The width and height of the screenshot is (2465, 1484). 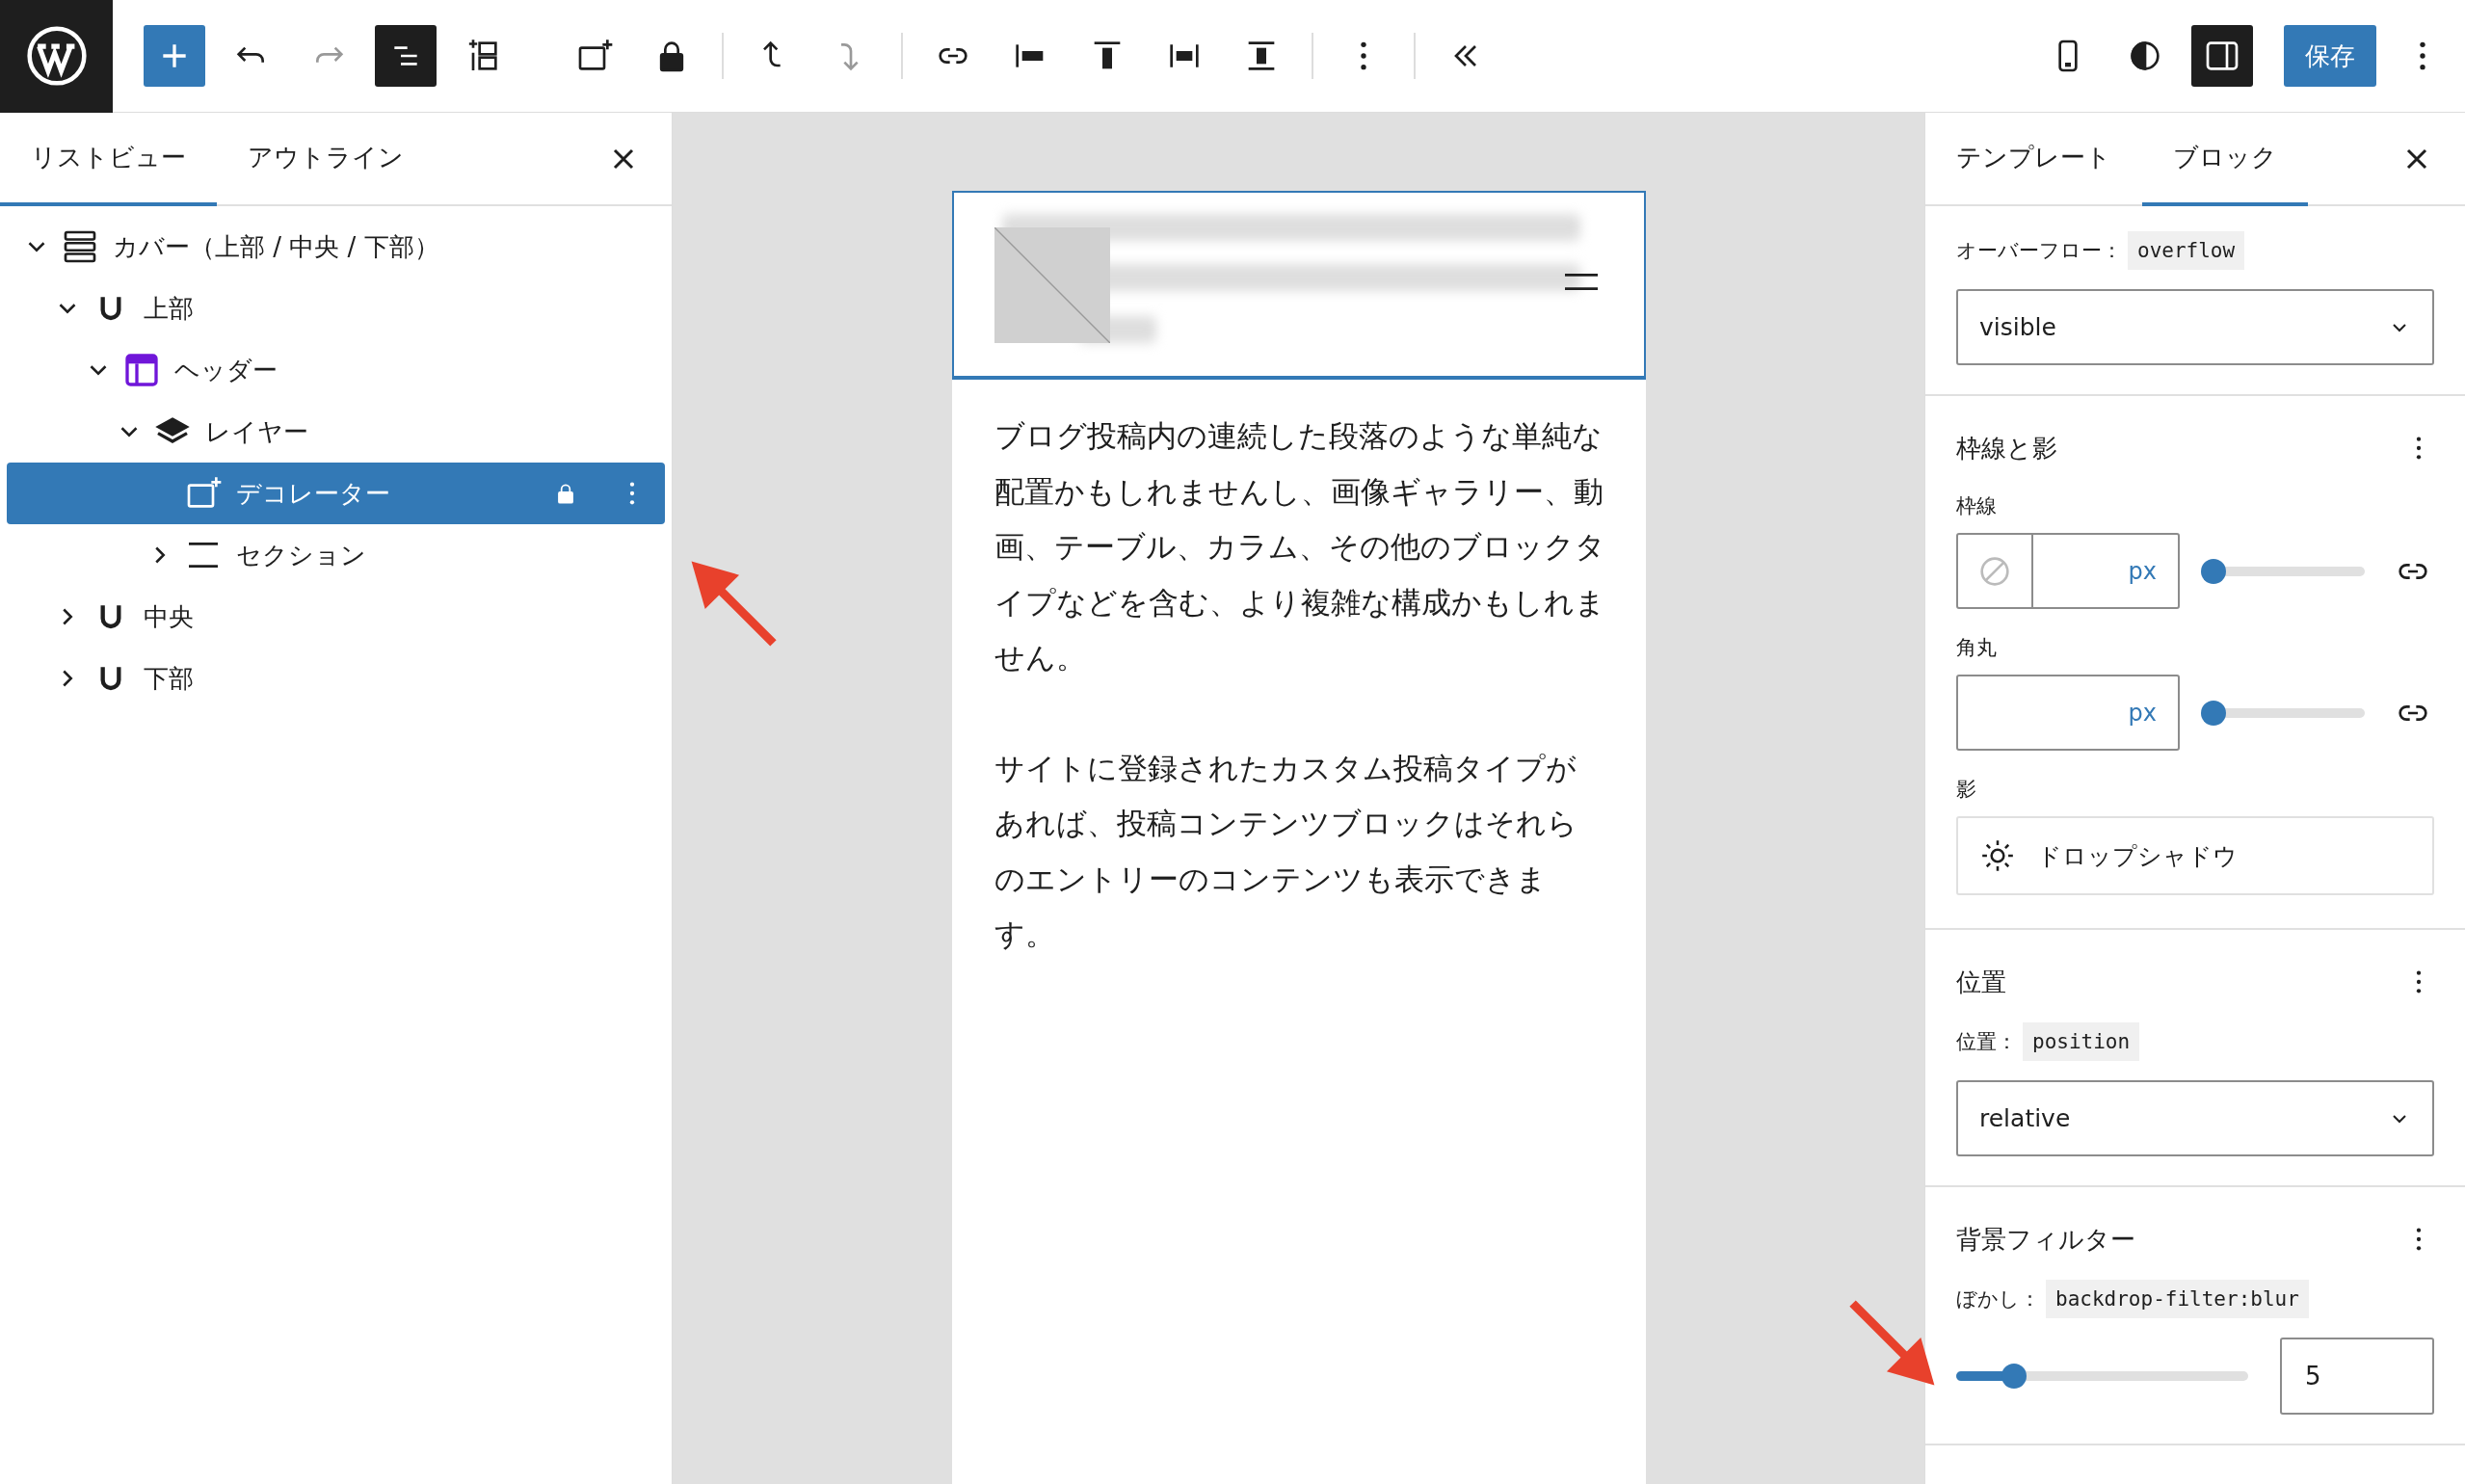 What do you see at coordinates (169, 678) in the screenshot?
I see `item-label: 下部` at bounding box center [169, 678].